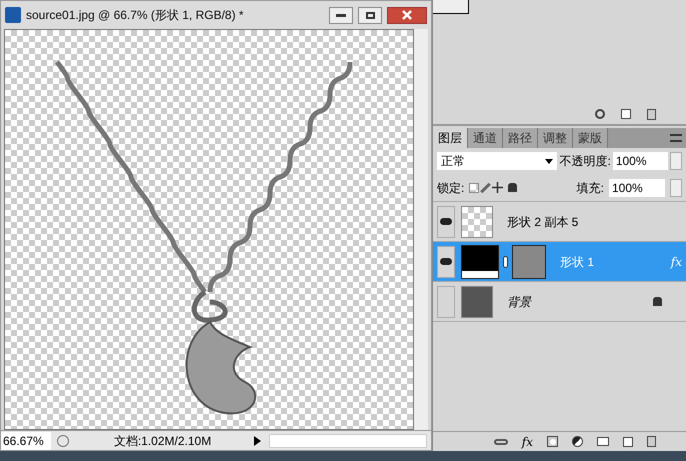 The image size is (686, 461). I want to click on new-icon, so click(626, 114).